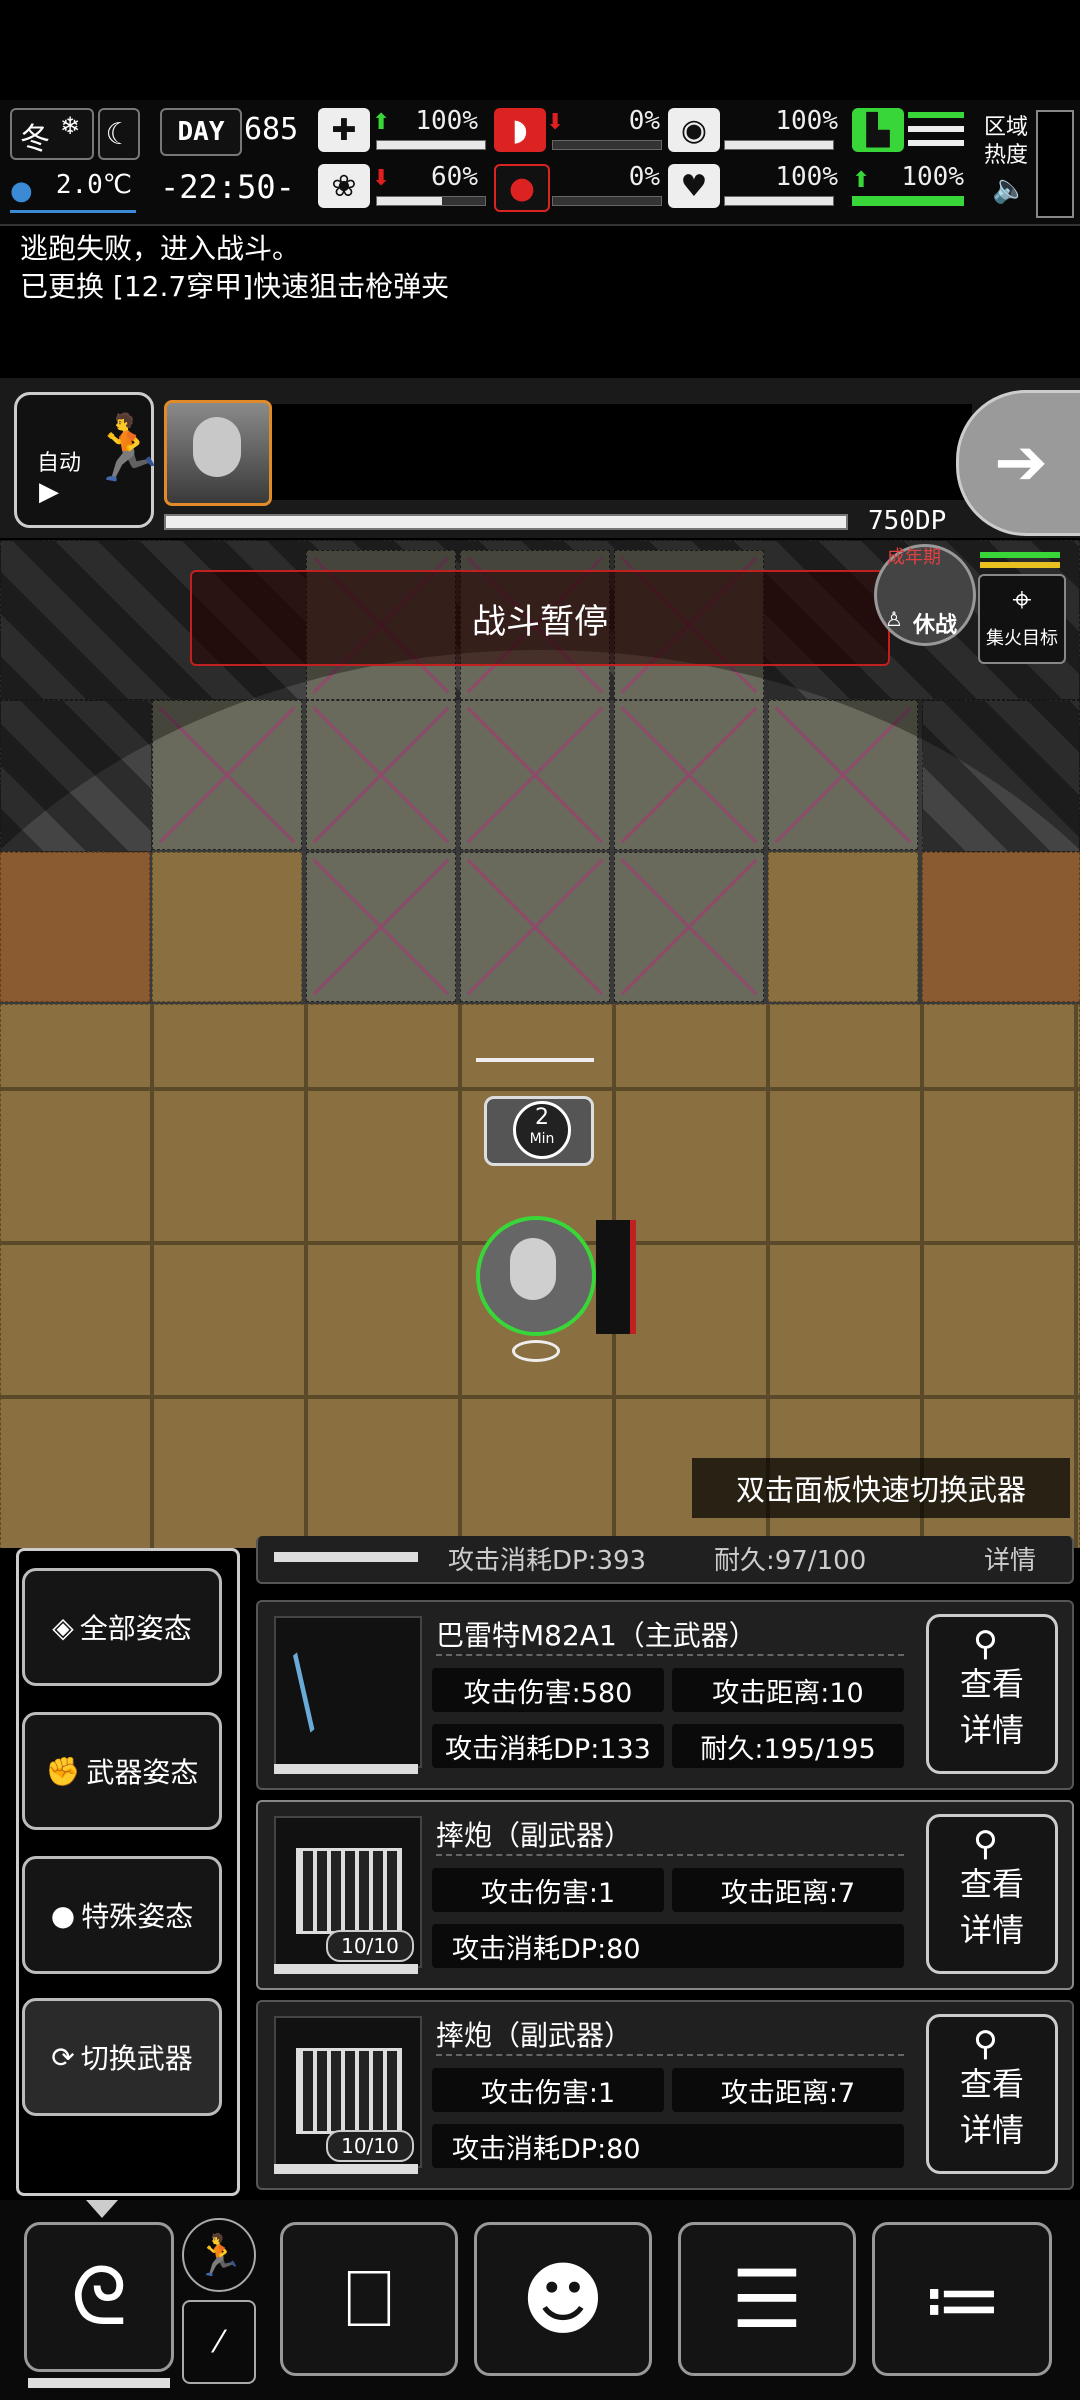 This screenshot has height=2400, width=1080. What do you see at coordinates (665, 1560) in the screenshot?
I see `weapon-card-partial: 攻击消耗DP:393 耐久:97/100 详情` at bounding box center [665, 1560].